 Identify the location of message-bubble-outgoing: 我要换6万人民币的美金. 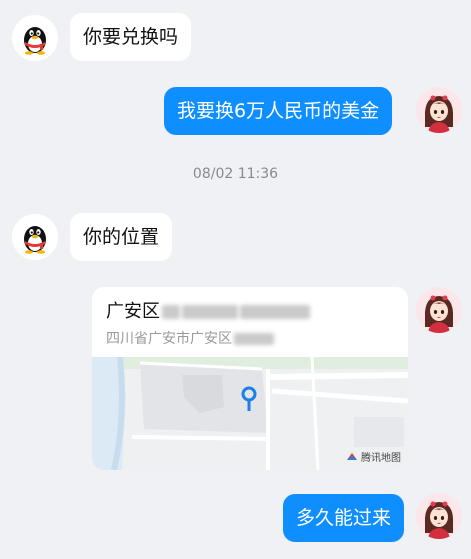
(278, 111).